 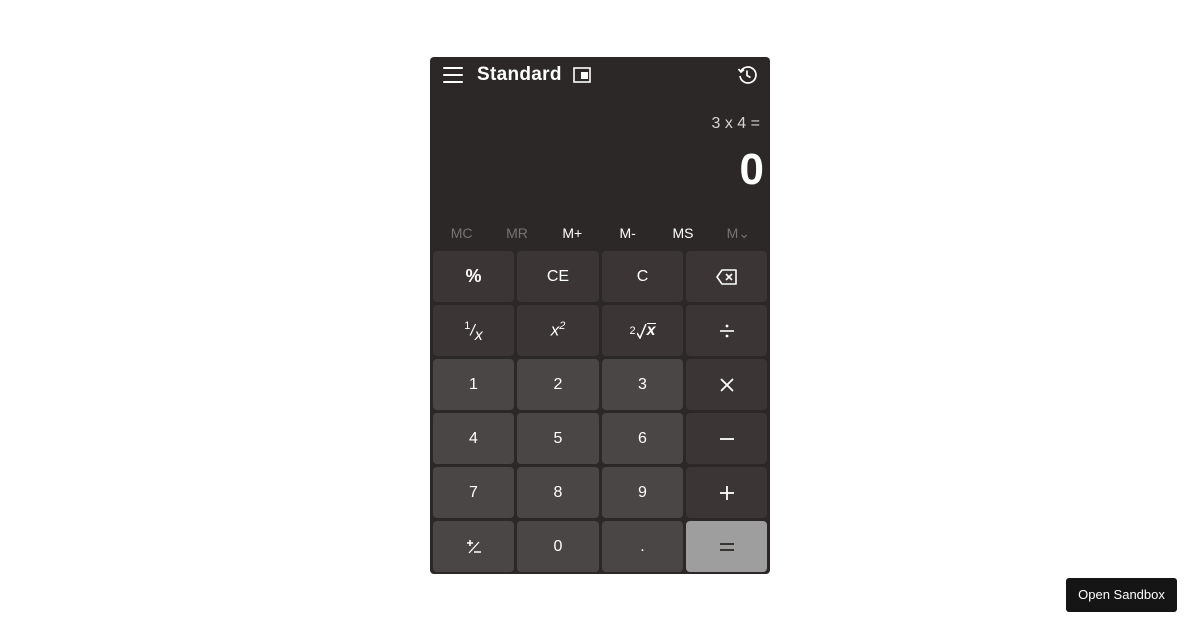 I want to click on decimal-button: ., so click(x=642, y=546).